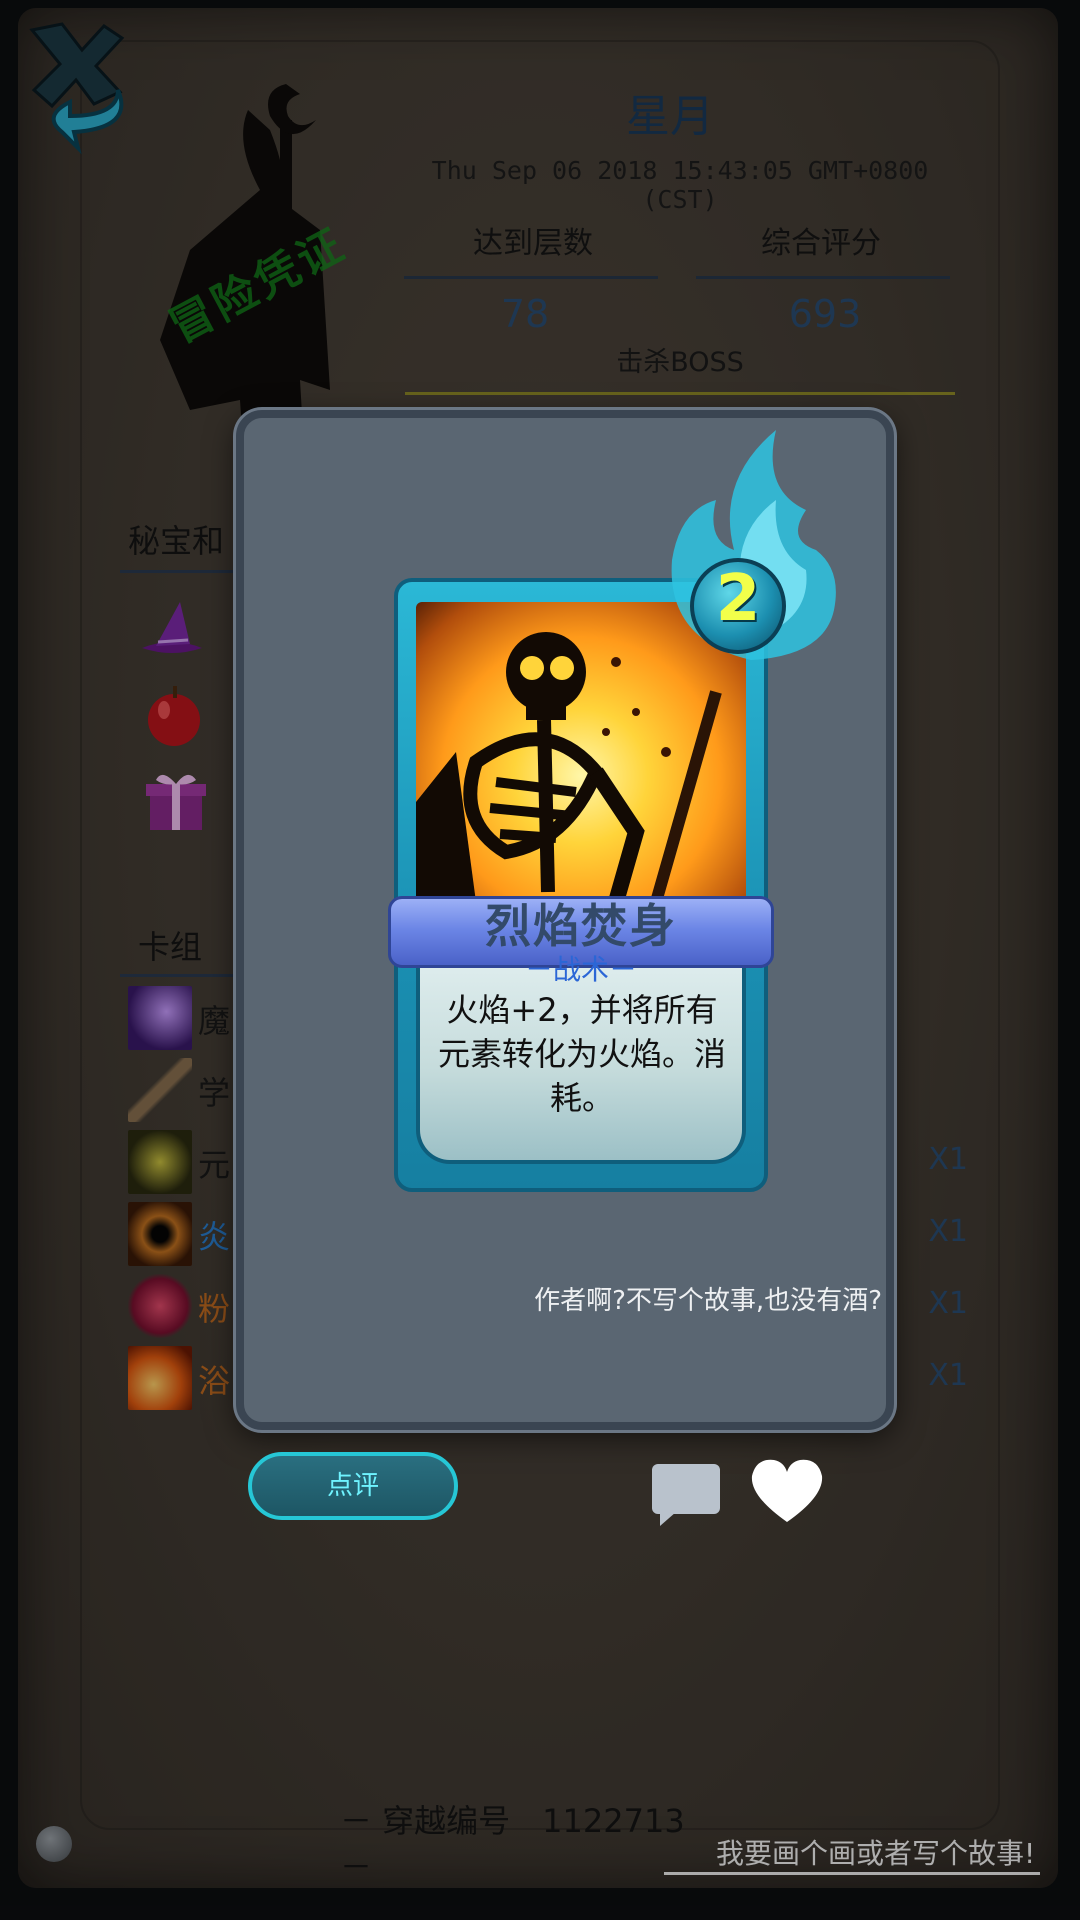  I want to click on card-title: 烈焰焚身, so click(581, 926).